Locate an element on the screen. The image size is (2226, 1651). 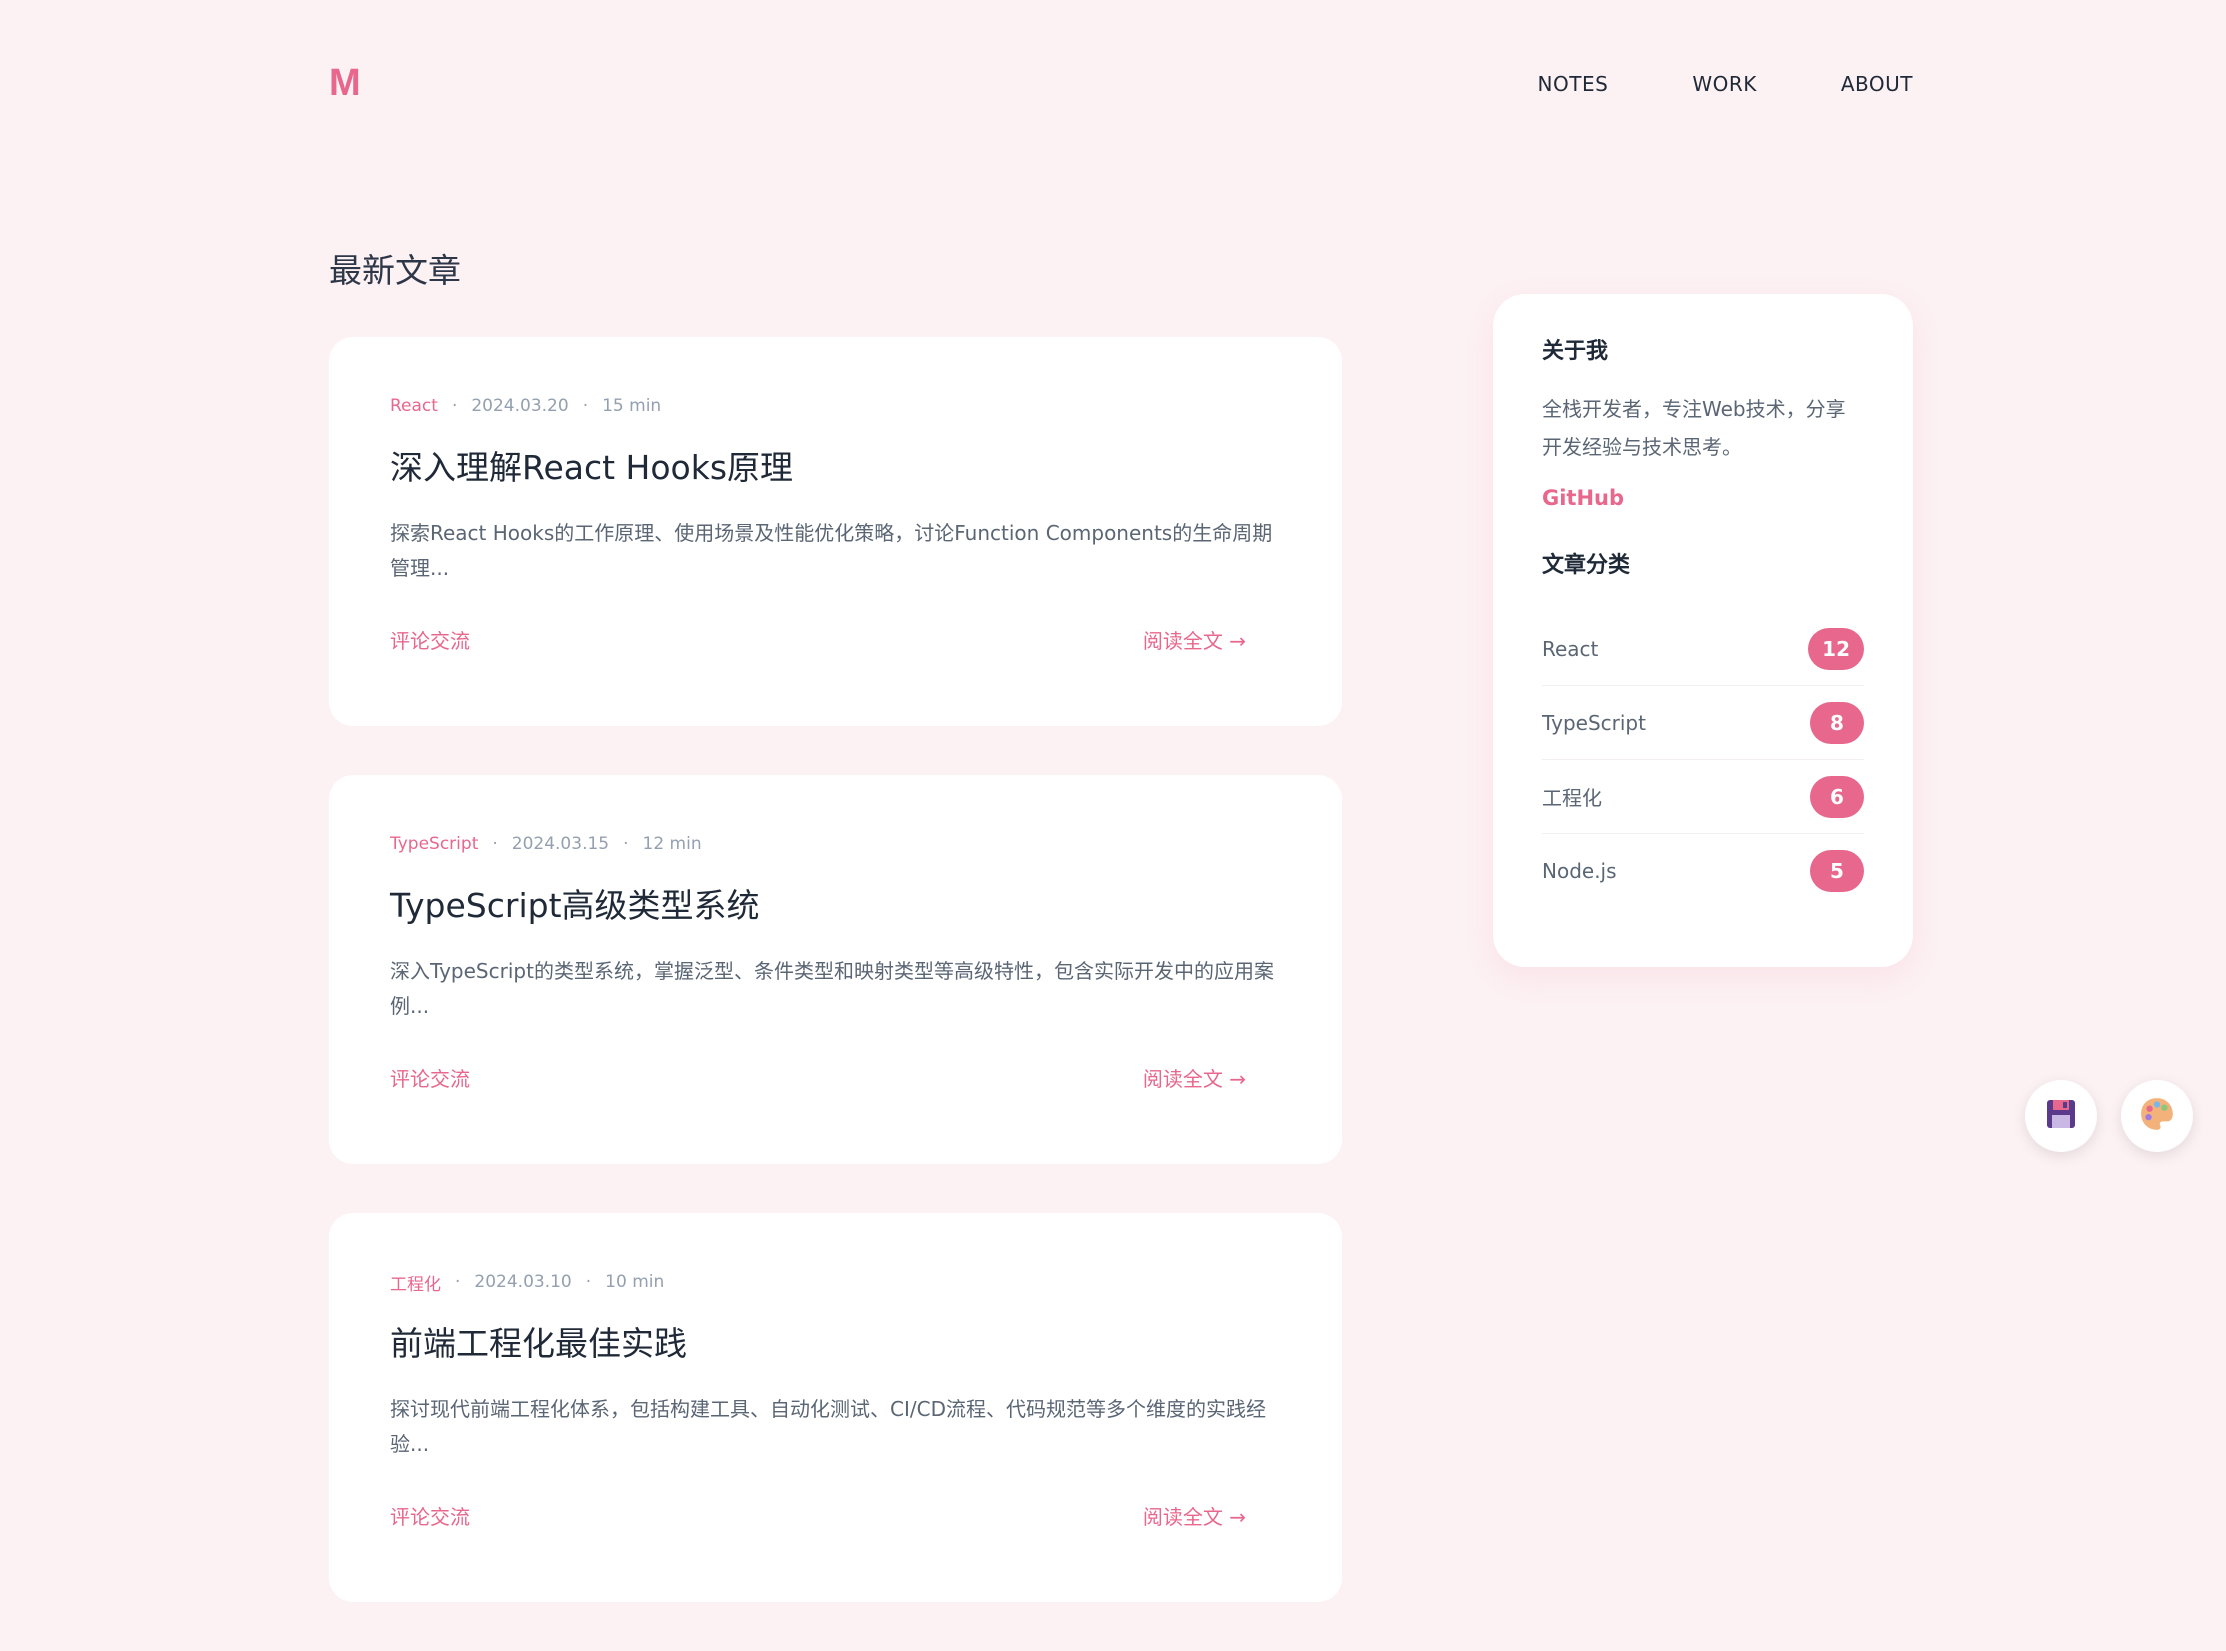
category-item-typescript: TypeScript 8 is located at coordinates (1703, 723).